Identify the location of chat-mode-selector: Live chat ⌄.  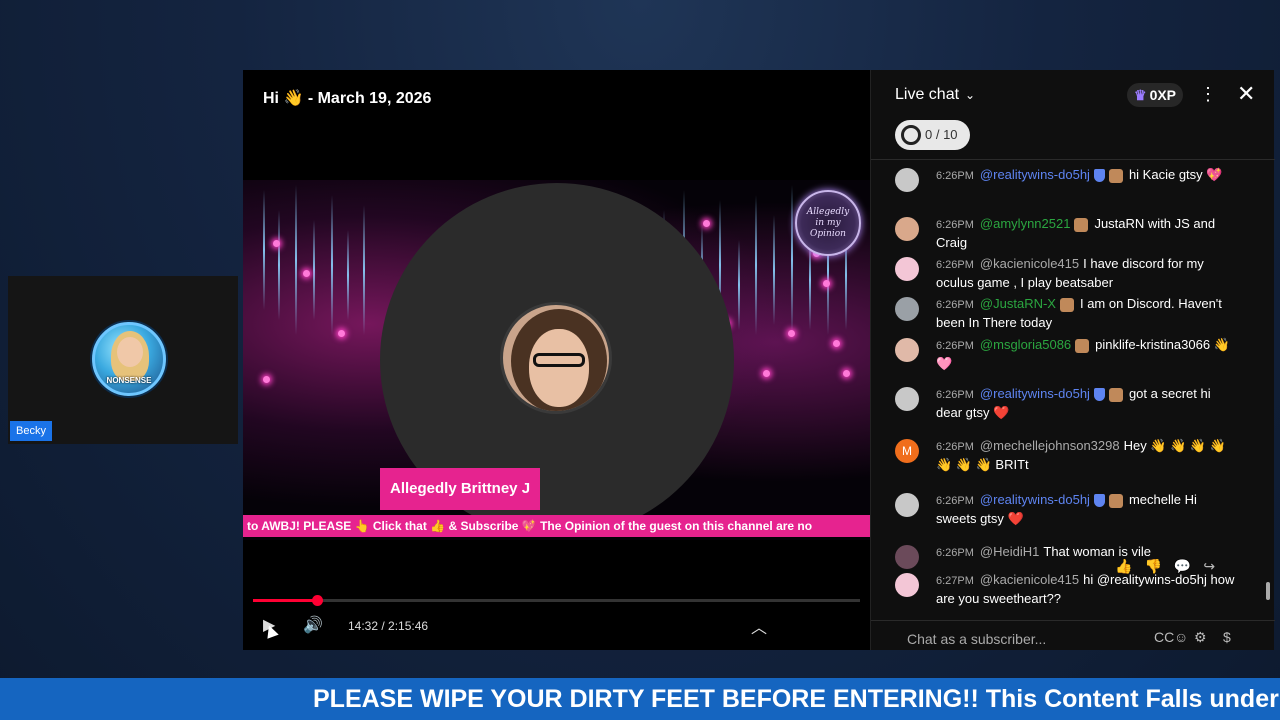
(935, 95).